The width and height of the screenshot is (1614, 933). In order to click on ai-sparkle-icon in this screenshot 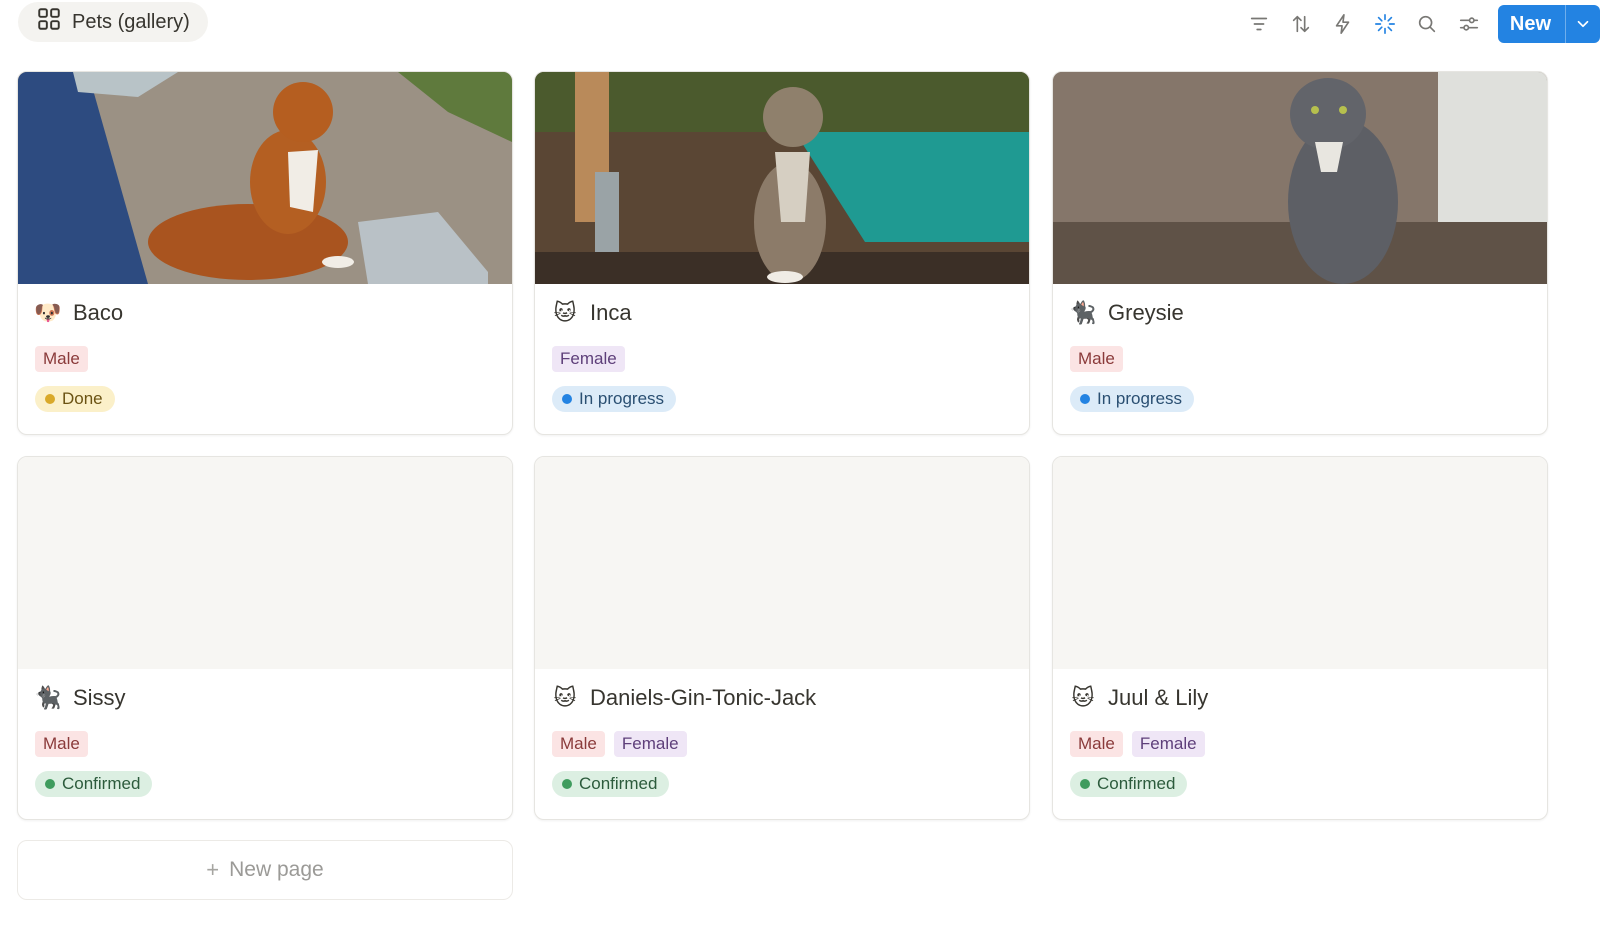, I will do `click(1385, 24)`.